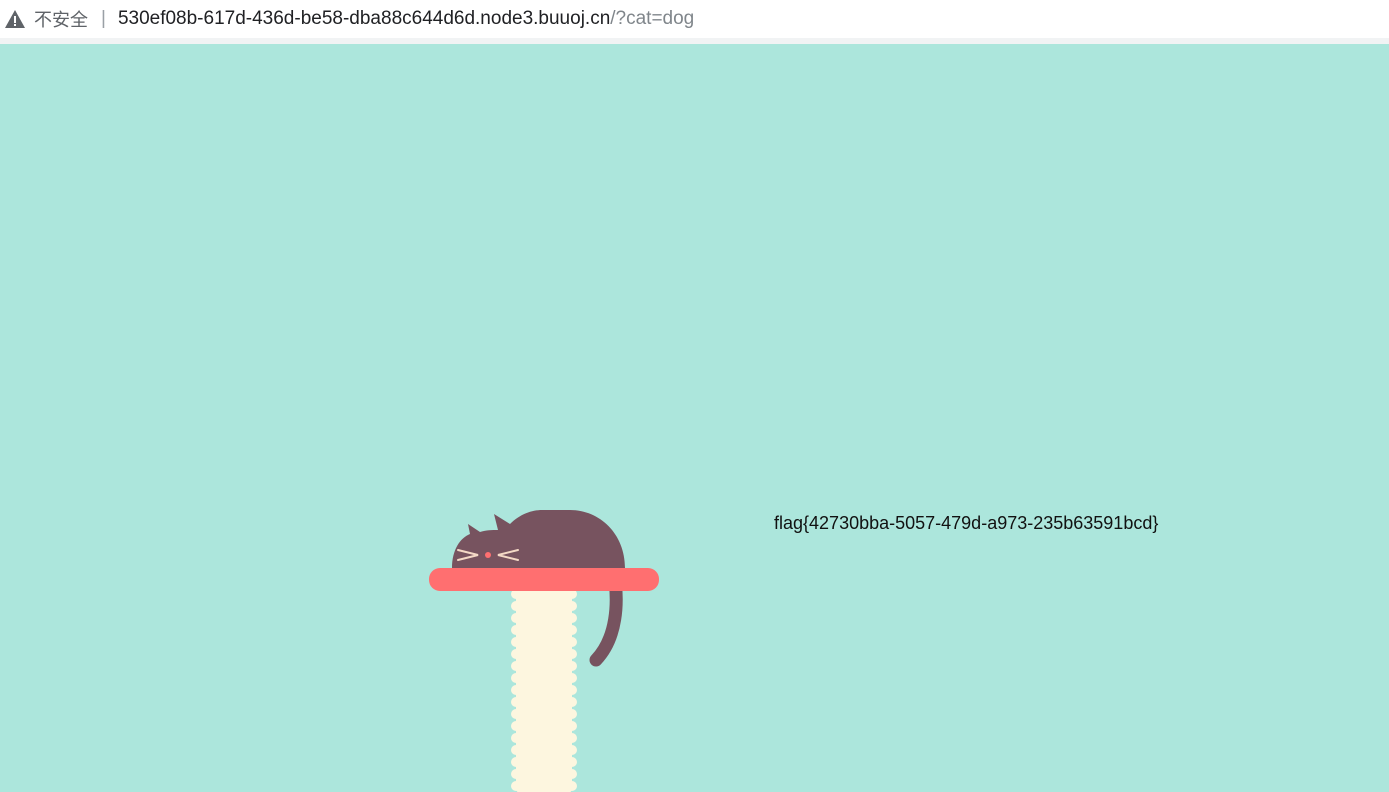  What do you see at coordinates (544, 579) in the screenshot?
I see `cat-shelf` at bounding box center [544, 579].